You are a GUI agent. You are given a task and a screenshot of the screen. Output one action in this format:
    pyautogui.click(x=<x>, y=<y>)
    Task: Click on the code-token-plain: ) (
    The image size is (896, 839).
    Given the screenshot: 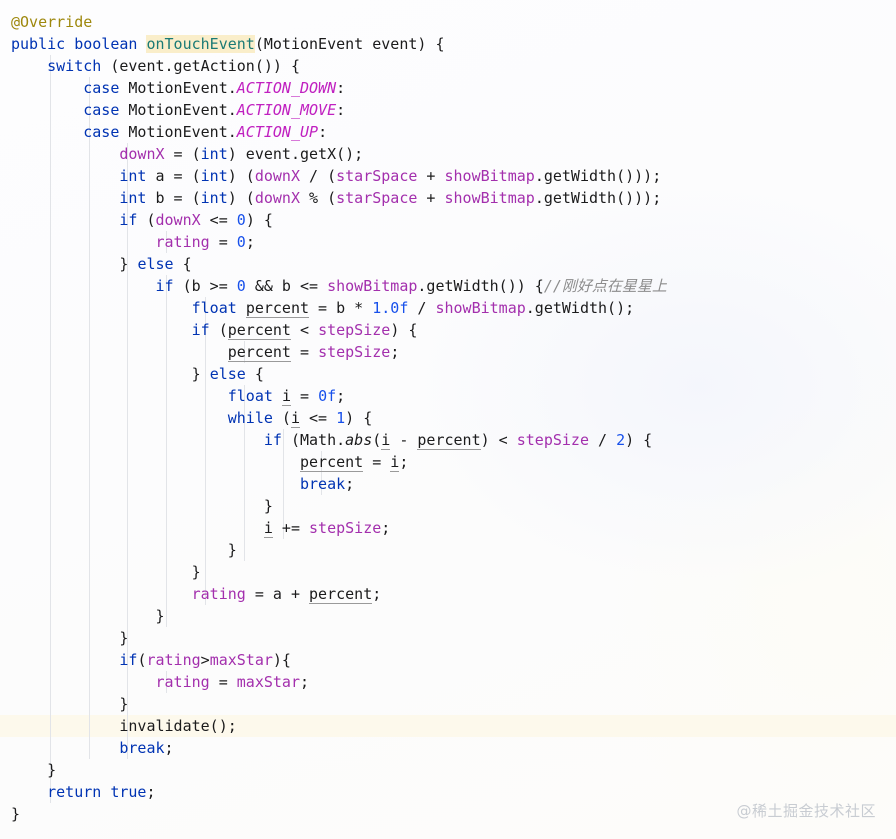 What is the action you would take?
    pyautogui.click(x=241, y=176)
    